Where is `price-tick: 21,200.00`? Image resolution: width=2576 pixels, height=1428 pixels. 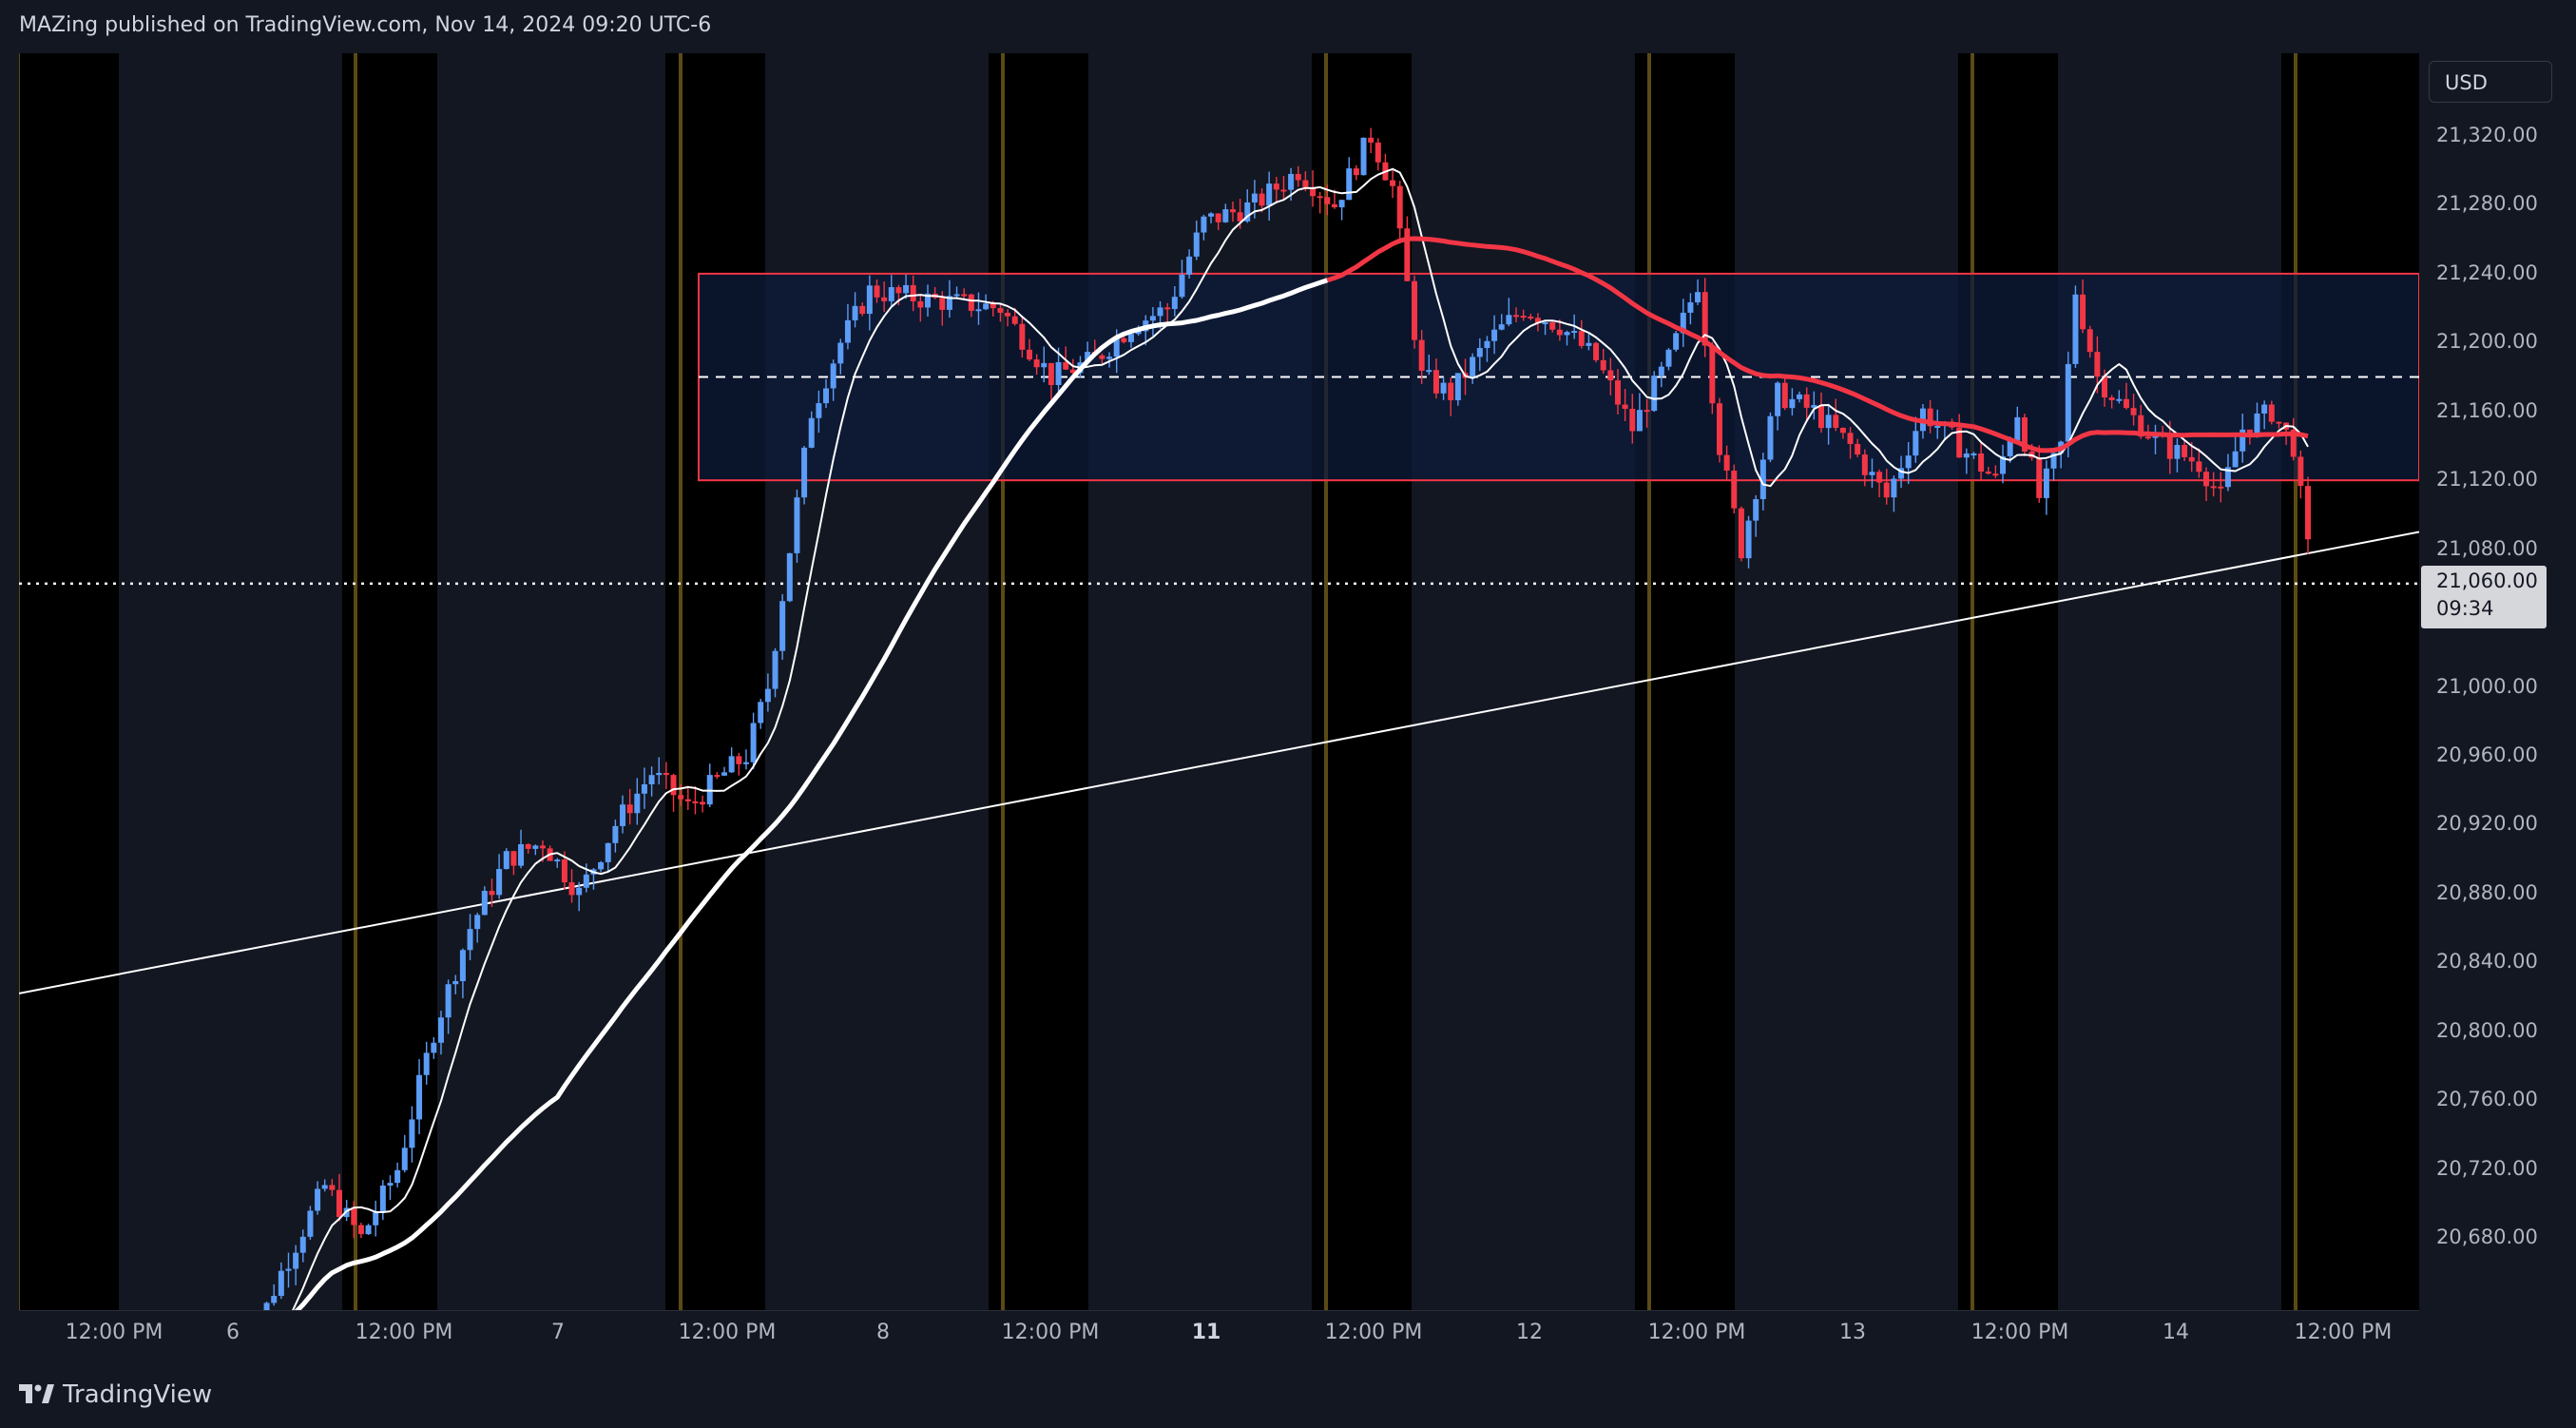 price-tick: 21,200.00 is located at coordinates (2487, 342).